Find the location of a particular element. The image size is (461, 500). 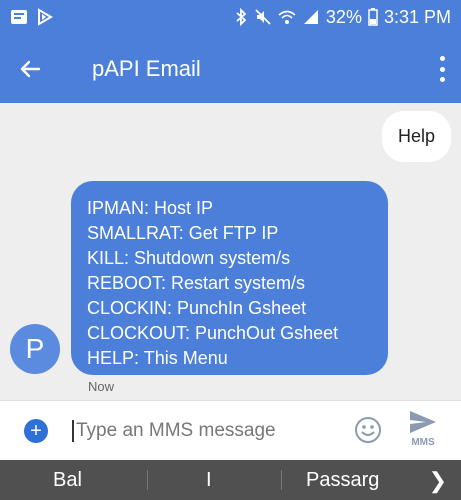

mute-icon is located at coordinates (263, 17).